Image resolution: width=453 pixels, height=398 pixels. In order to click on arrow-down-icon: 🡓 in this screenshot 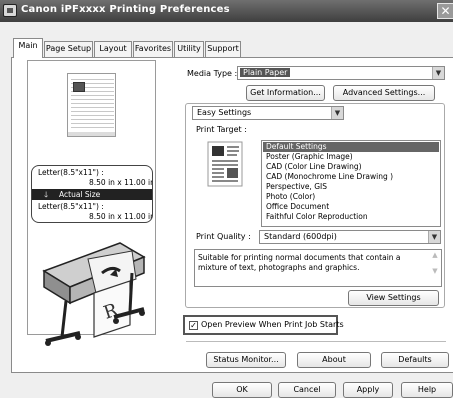, I will do `click(46, 194)`.